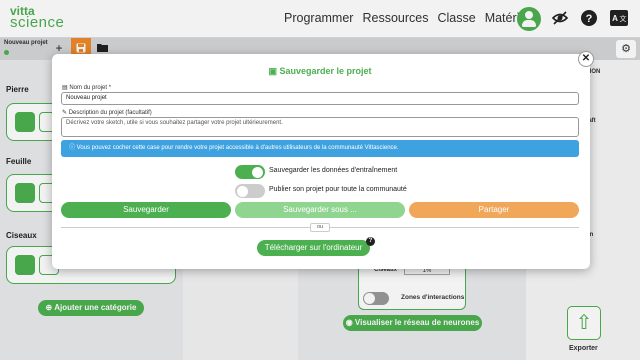 The width and height of the screenshot is (640, 360). Describe the element at coordinates (110, 113) in the screenshot. I see `desc-label-text: Description du projet (facultatif)` at that location.